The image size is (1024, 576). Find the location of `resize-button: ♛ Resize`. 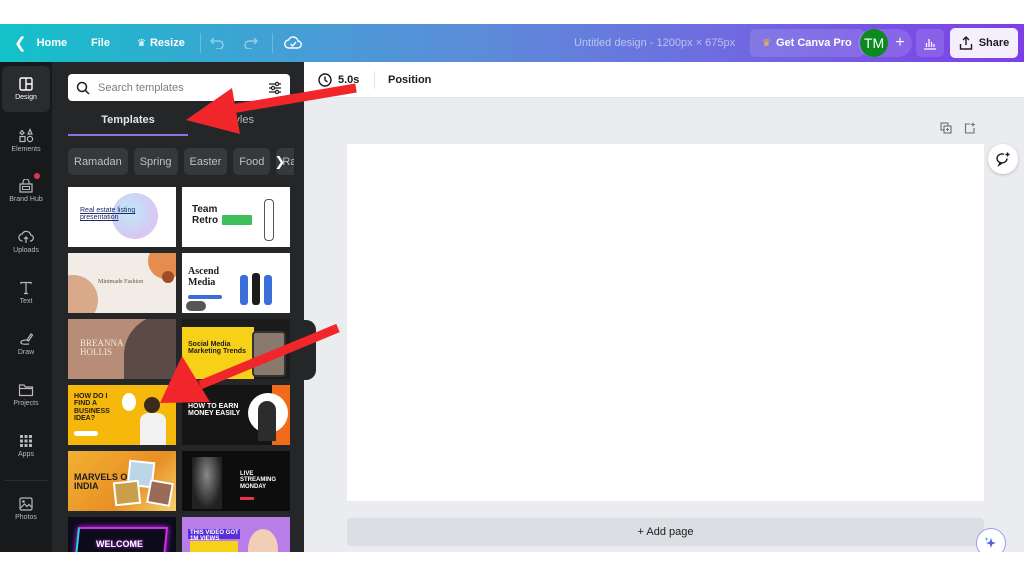

resize-button: ♛ Resize is located at coordinates (161, 43).